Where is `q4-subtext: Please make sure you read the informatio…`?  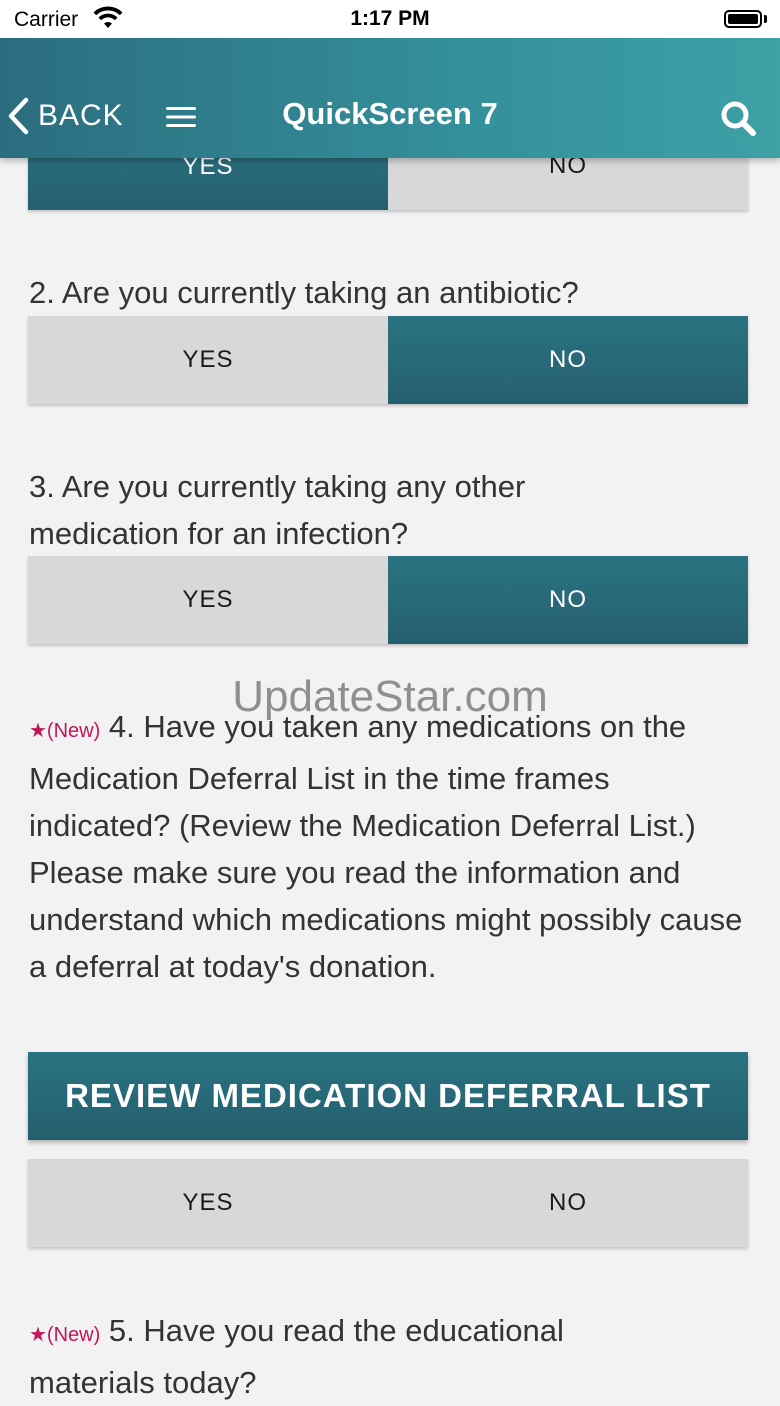 q4-subtext: Please make sure you read the informatio… is located at coordinates (386, 919).